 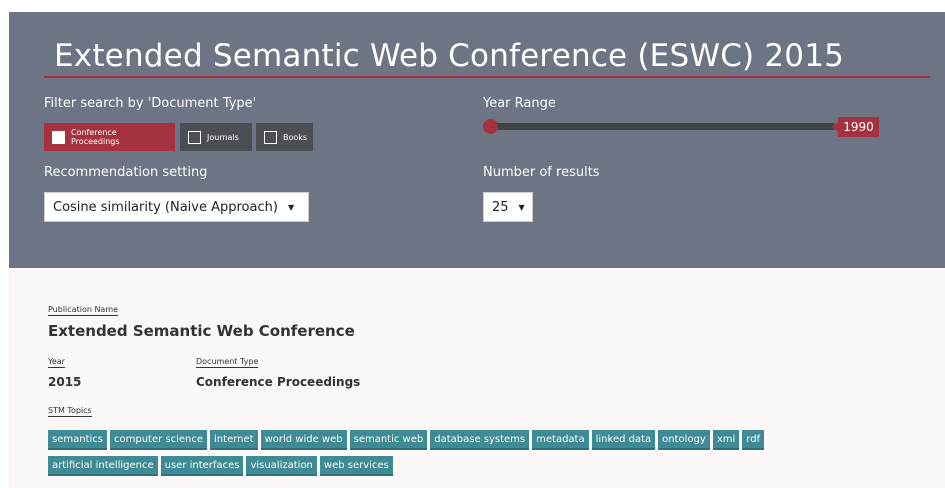 What do you see at coordinates (487, 77) in the screenshot?
I see `title-divider` at bounding box center [487, 77].